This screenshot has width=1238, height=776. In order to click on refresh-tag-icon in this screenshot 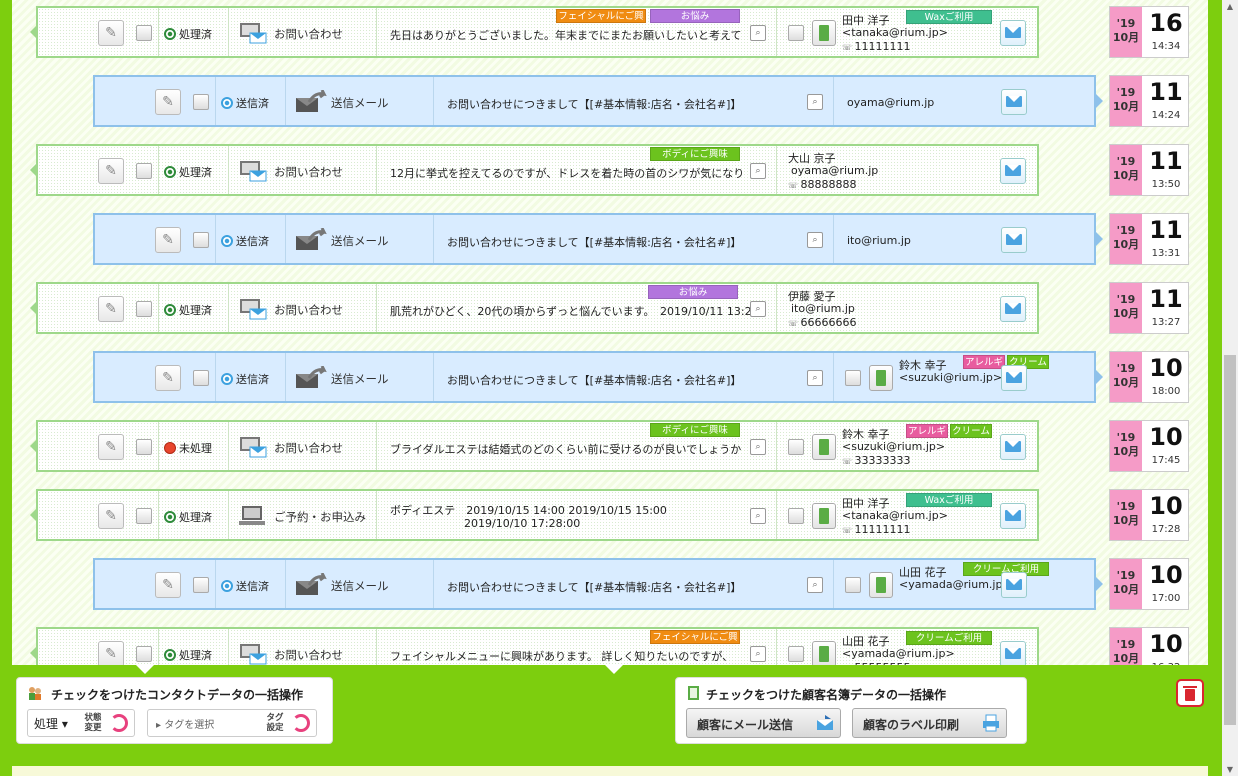, I will do `click(301, 723)`.